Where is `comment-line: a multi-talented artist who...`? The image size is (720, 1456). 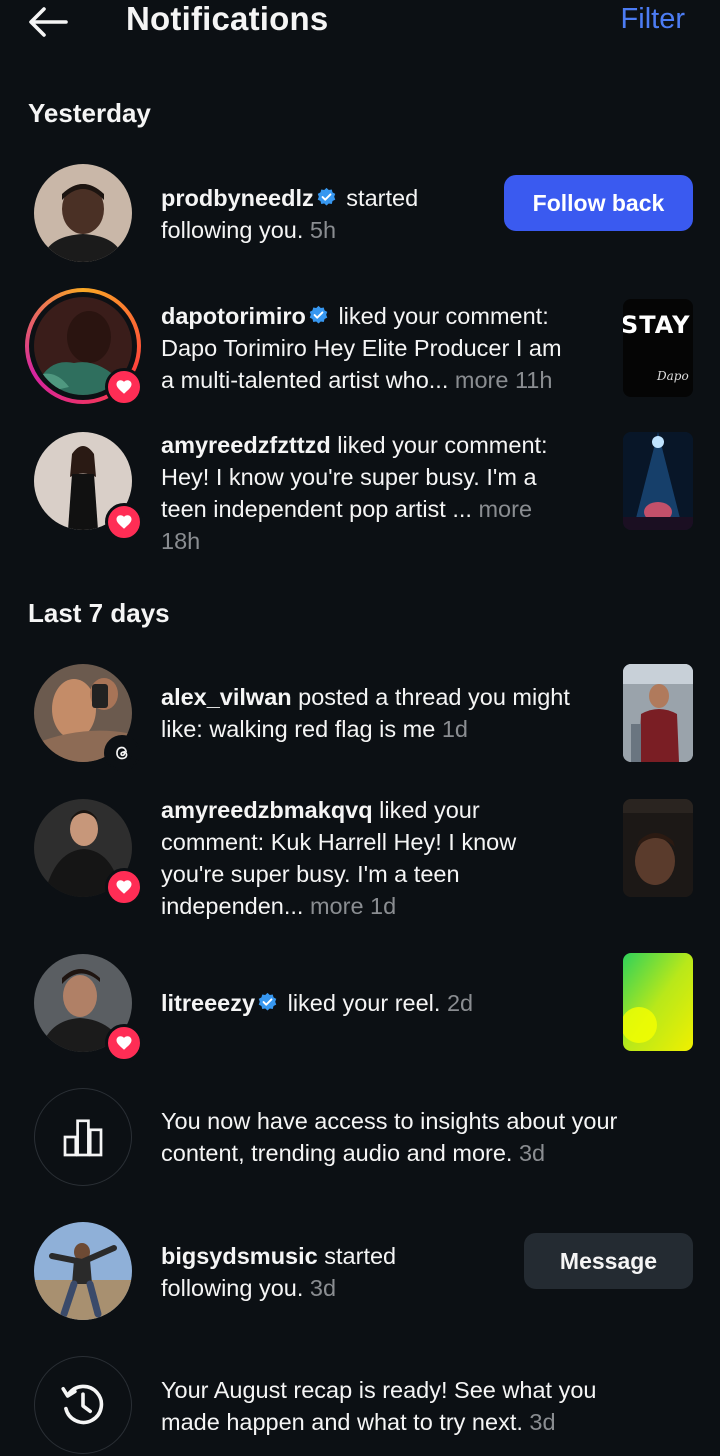
comment-line: a multi-talented artist who... is located at coordinates (305, 380).